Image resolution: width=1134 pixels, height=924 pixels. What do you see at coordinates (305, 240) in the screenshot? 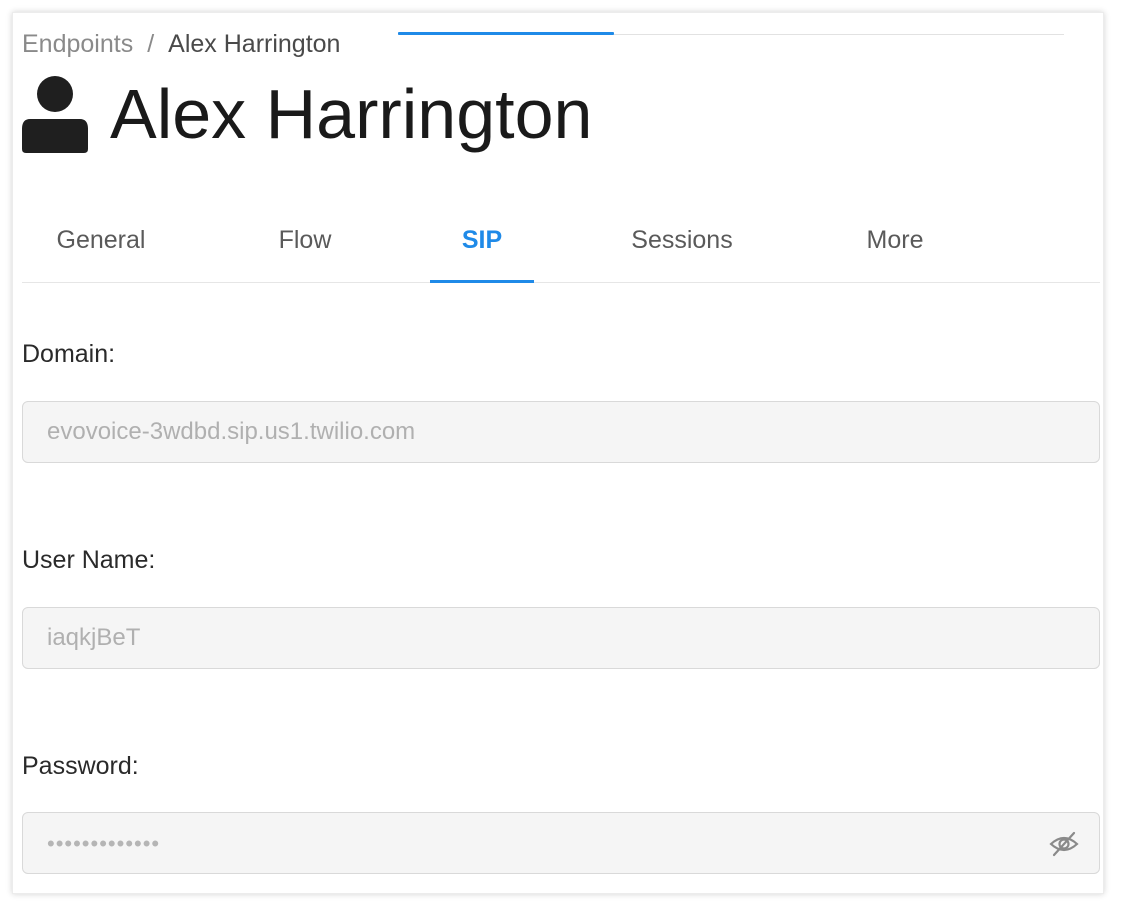
I see `tab-flow-label: Flow` at bounding box center [305, 240].